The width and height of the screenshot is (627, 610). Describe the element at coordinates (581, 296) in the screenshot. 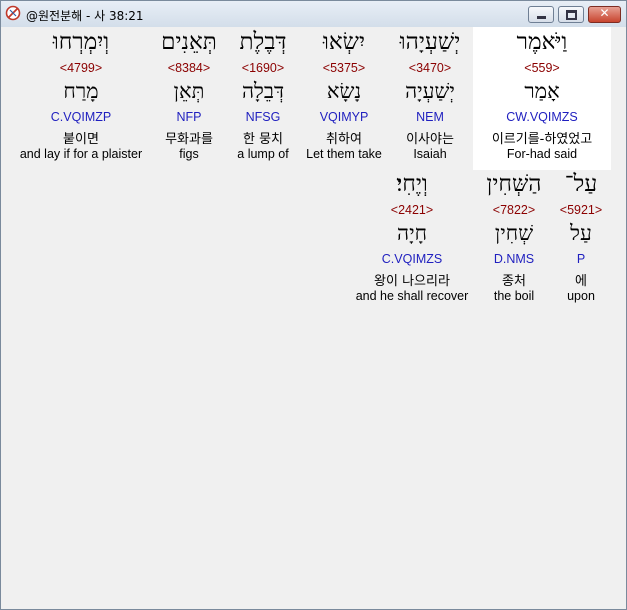

I see `english-gloss: upon` at that location.